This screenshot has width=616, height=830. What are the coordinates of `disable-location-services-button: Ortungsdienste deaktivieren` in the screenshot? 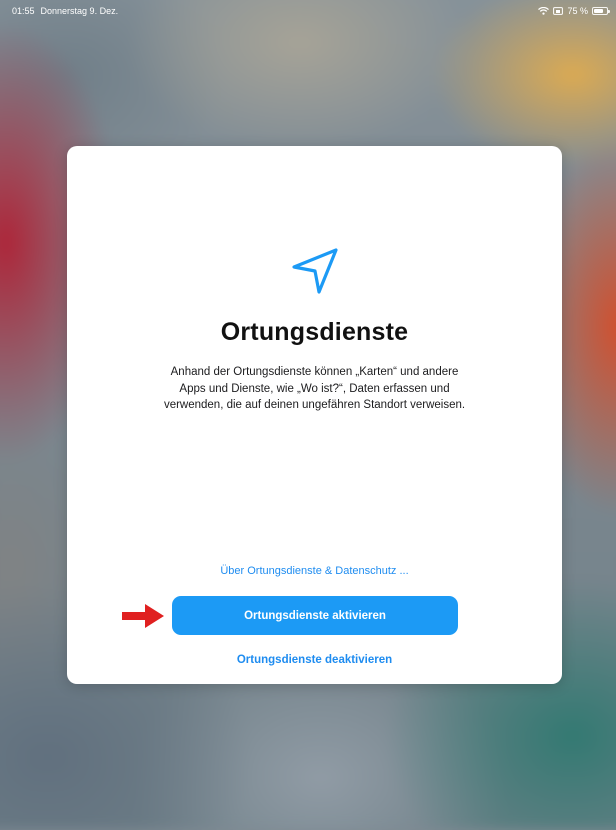 It's located at (314, 660).